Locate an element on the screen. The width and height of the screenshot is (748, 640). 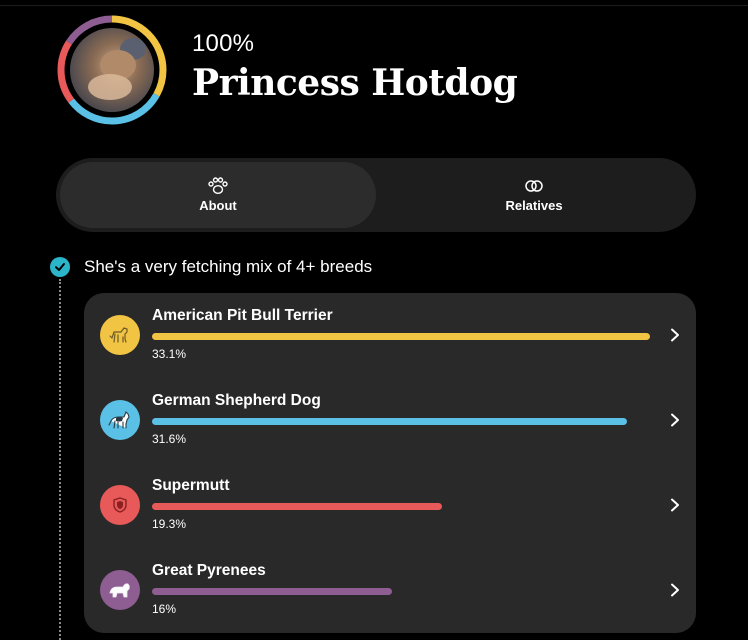
tab-about-label: About is located at coordinates (218, 205).